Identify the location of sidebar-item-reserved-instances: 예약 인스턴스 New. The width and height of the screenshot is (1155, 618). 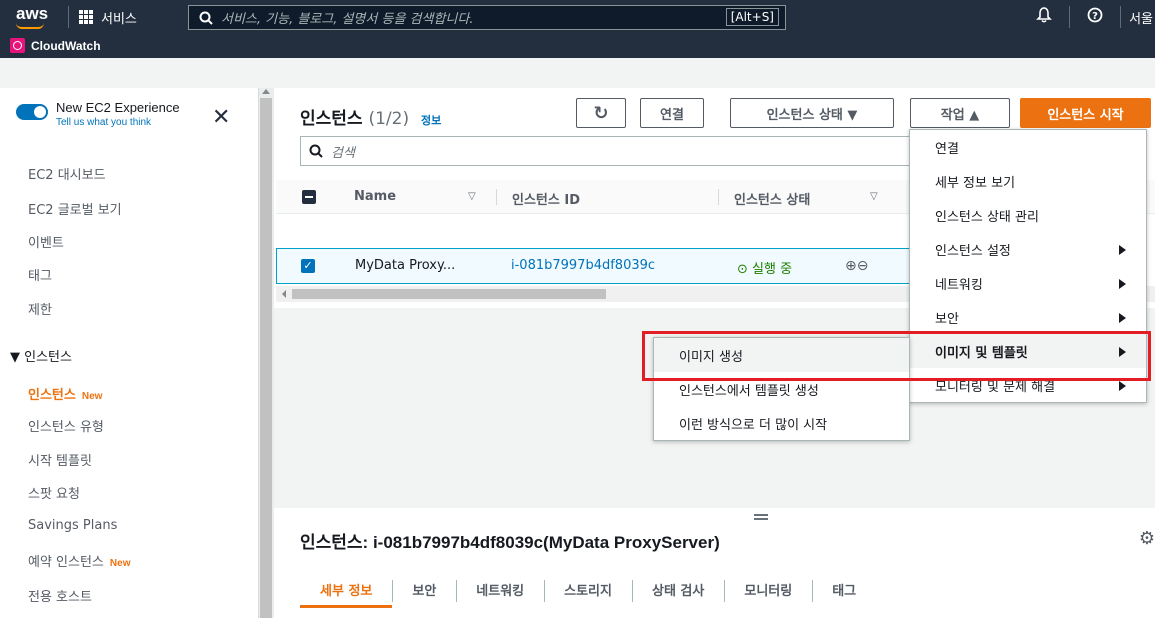
(79, 560).